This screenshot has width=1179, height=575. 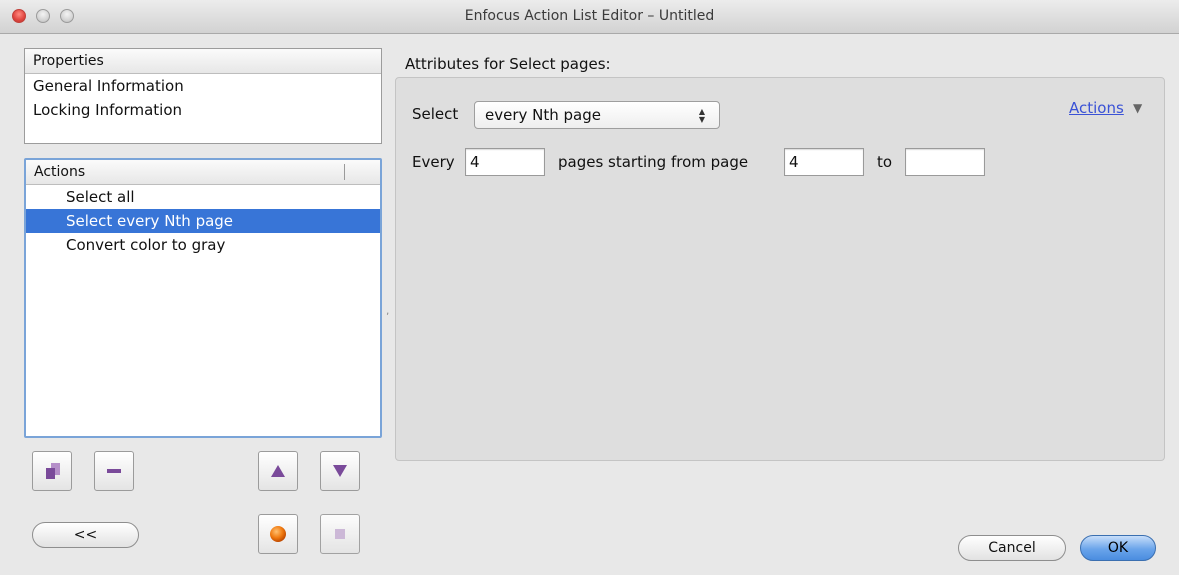 What do you see at coordinates (203, 221) in the screenshot?
I see `action-item-select-every-nth-page: Select every Nth page` at bounding box center [203, 221].